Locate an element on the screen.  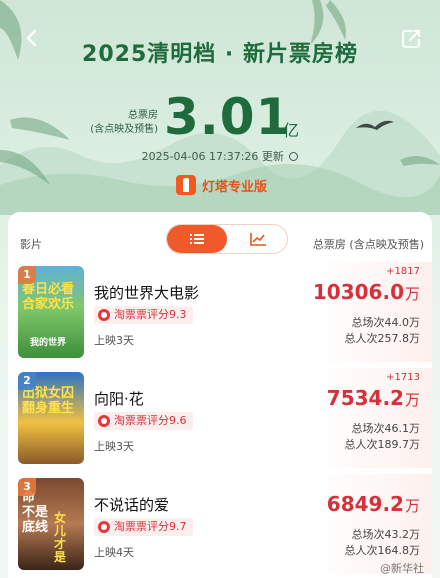
column-header-box-office: 总票房 (含点映及预售) is located at coordinates (368, 244).